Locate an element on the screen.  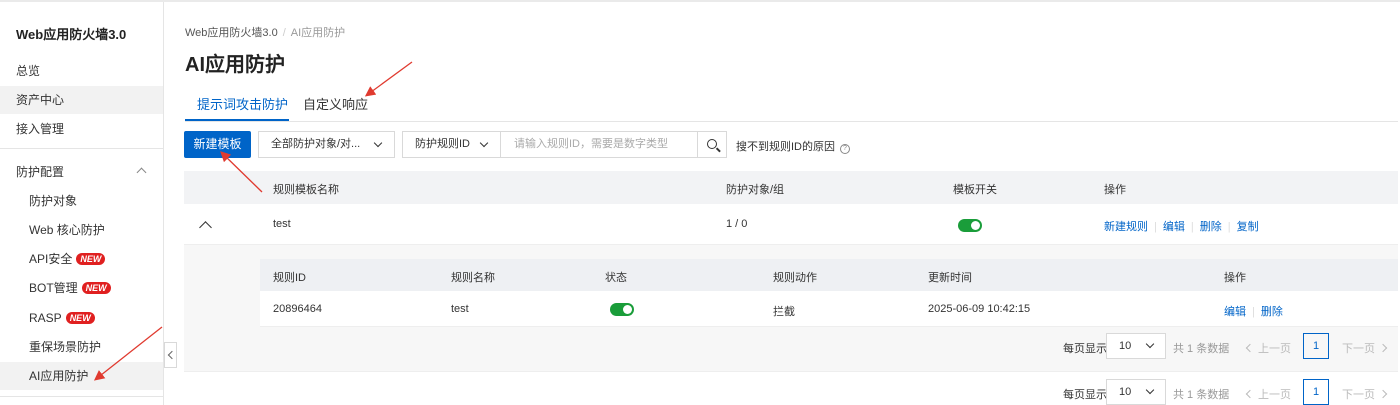
sidebar-item-api-security: API安全 NEW is located at coordinates (81, 259).